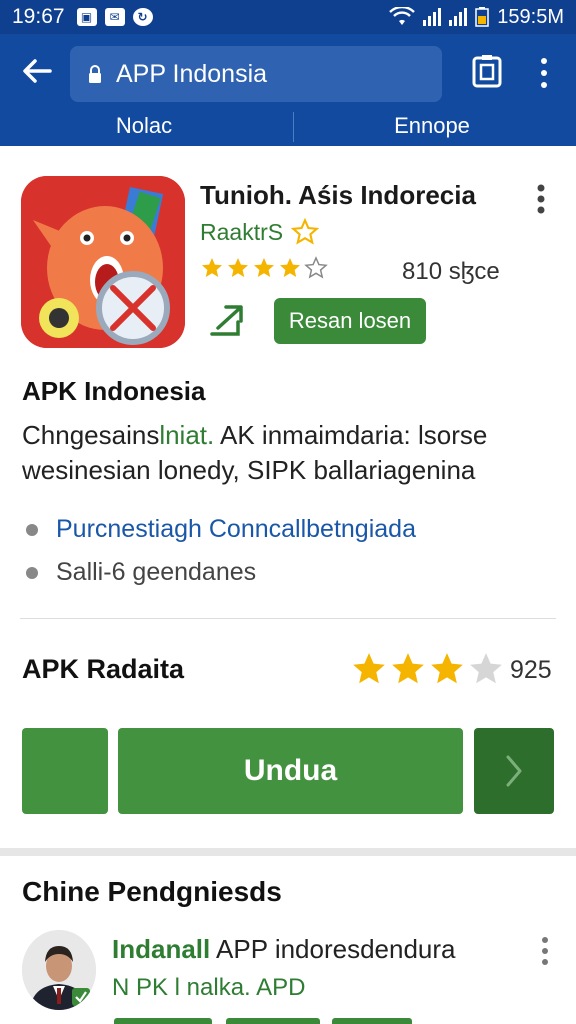 Image resolution: width=576 pixels, height=1024 pixels. Describe the element at coordinates (152, 891) in the screenshot. I see `section-title: Chine Pendgniesds` at that location.